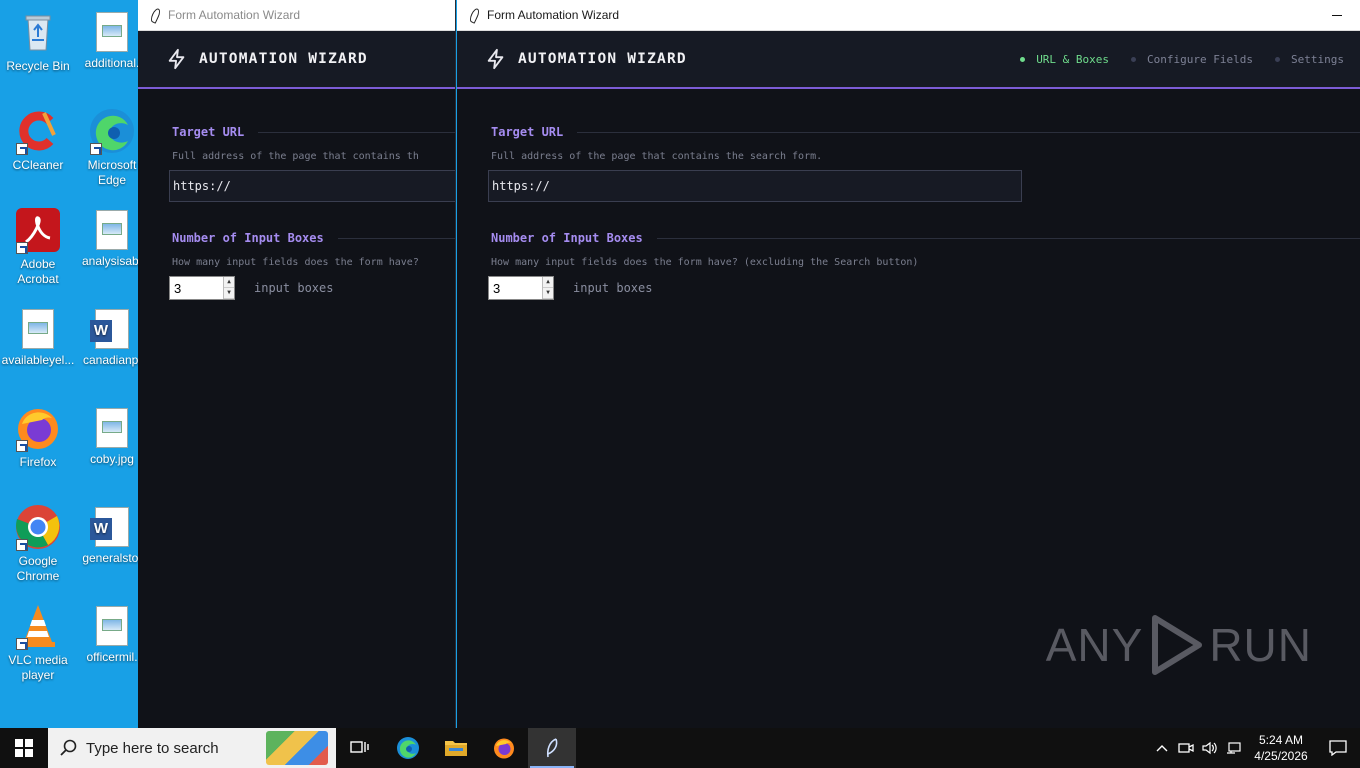 This screenshot has width=1360, height=768. I want to click on desktop-icon-label: officermil., so click(112, 657).